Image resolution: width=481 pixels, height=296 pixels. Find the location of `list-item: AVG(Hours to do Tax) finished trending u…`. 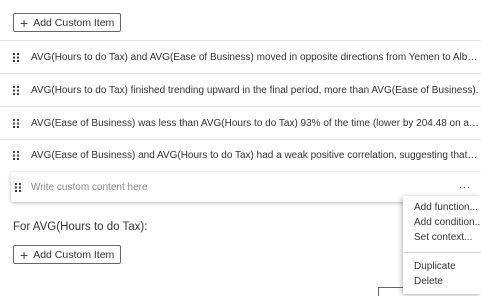

list-item: AVG(Hours to do Tax) finished trending u… is located at coordinates (240, 90).